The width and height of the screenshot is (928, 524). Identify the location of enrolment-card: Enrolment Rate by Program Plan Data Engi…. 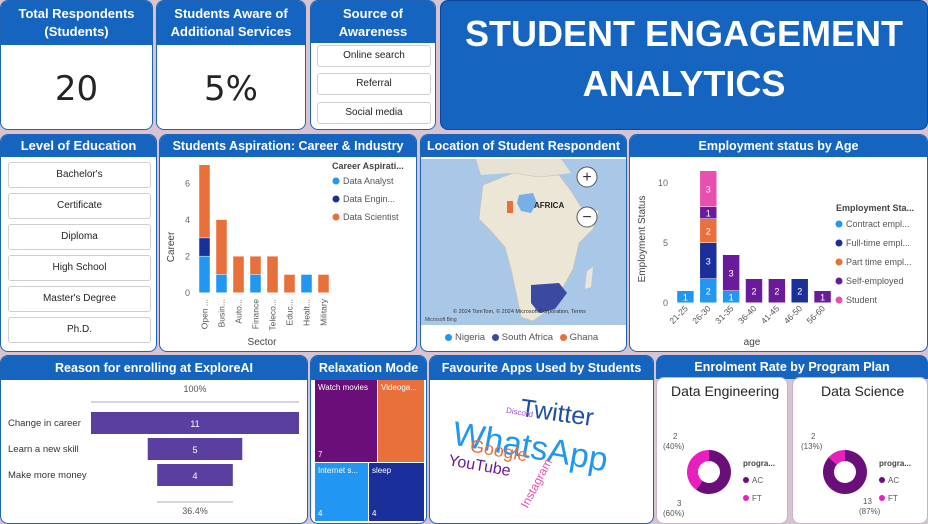
(792, 439).